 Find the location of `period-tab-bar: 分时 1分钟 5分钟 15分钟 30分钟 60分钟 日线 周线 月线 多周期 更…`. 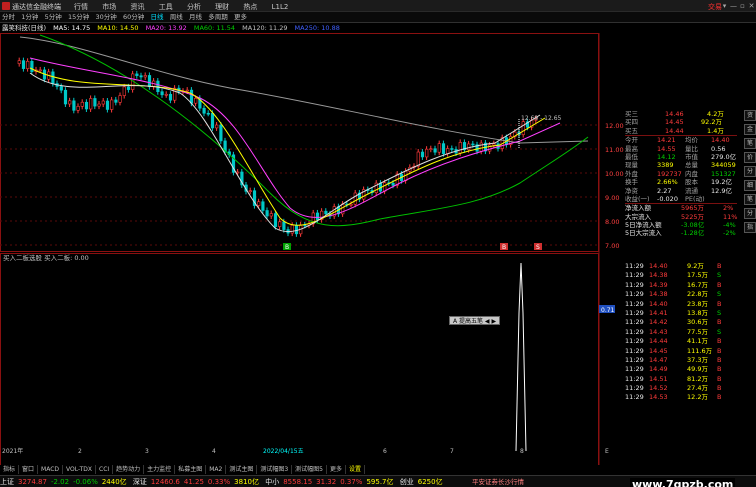

period-tab-bar: 分时 1分钟 5分钟 15分钟 30分钟 60分钟 日线 周线 月线 多周期 更… is located at coordinates (378, 17).